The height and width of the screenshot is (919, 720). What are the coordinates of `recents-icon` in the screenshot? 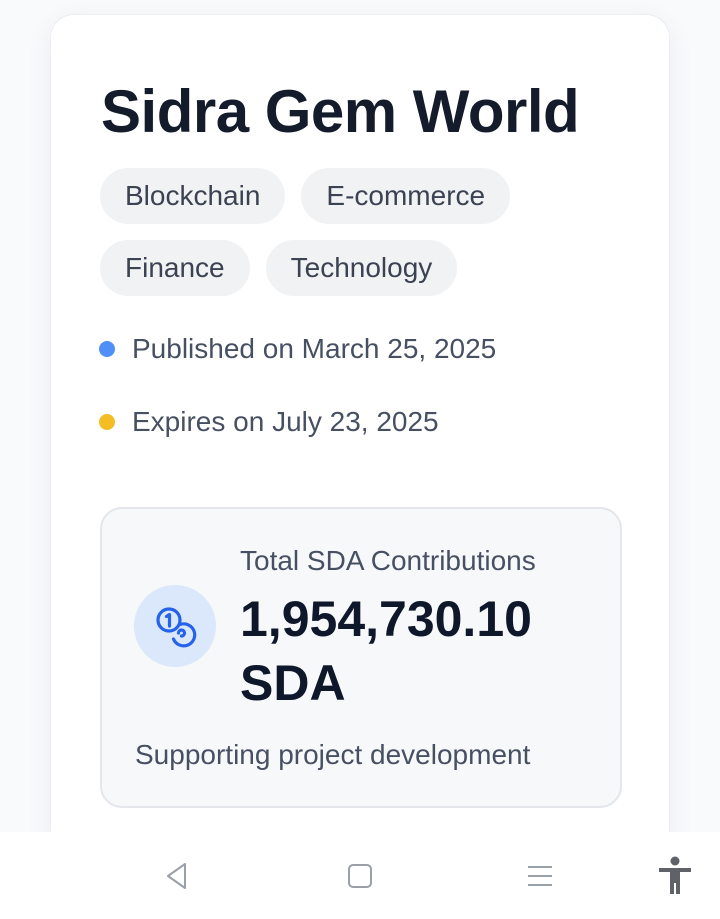 It's located at (540, 875).